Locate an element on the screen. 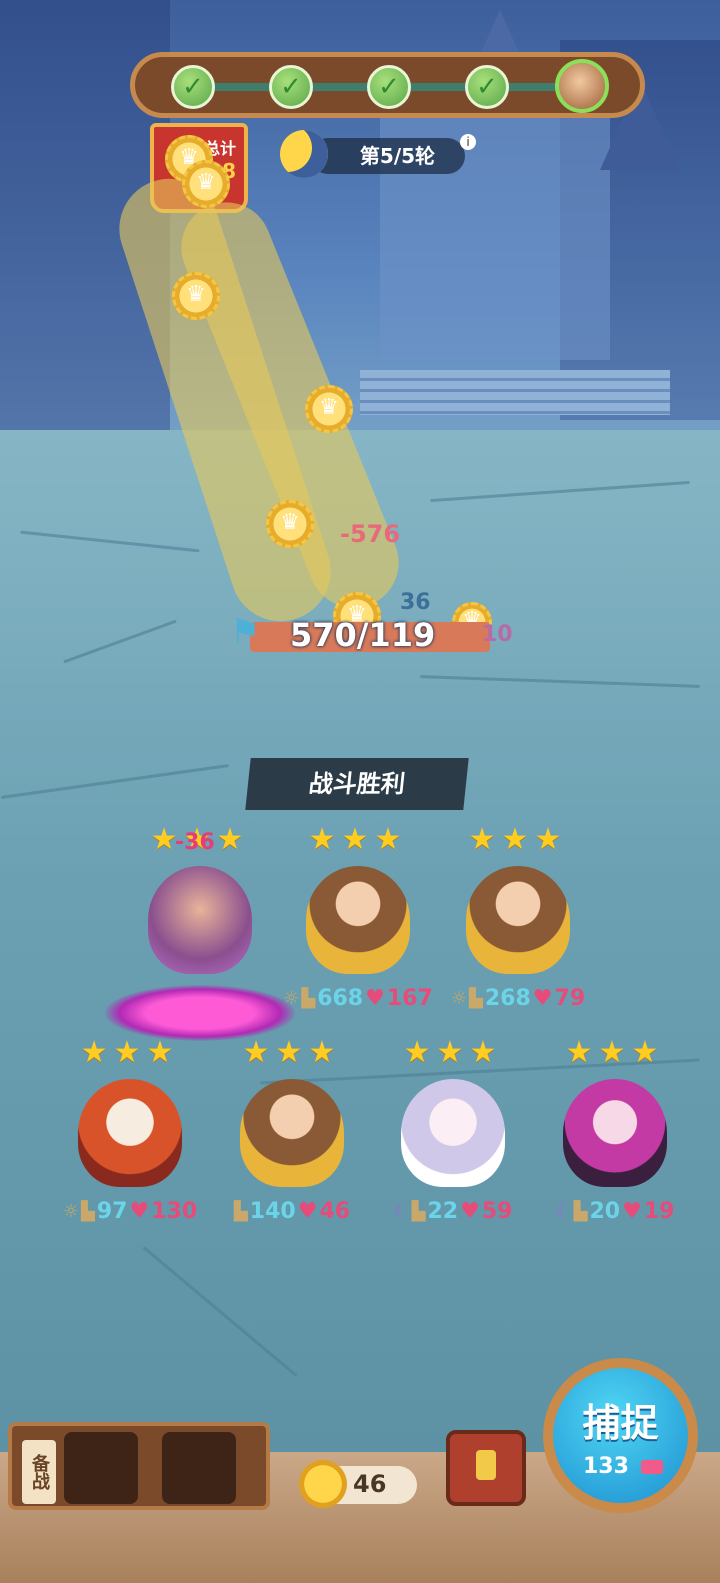  spider-girl-sprite is located at coordinates (615, 1133).